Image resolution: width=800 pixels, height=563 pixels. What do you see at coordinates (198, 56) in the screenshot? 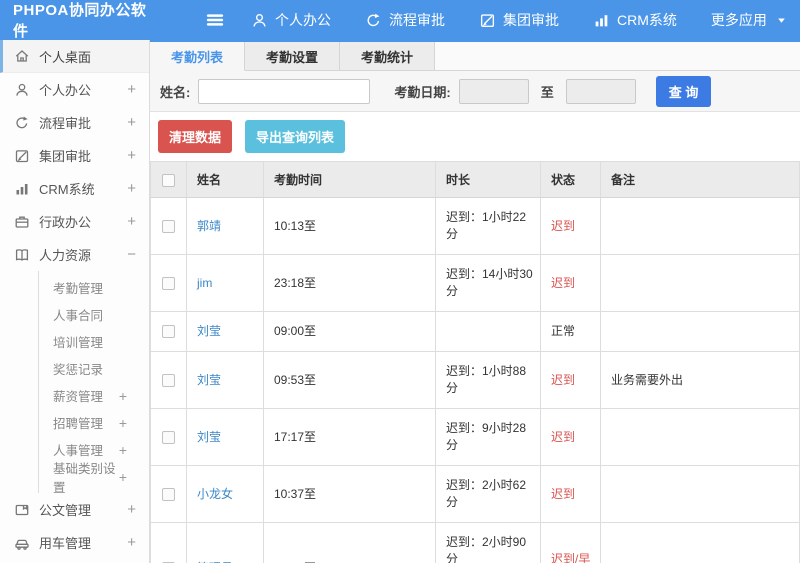
I see `tab-attendance-list: 考勤列表` at bounding box center [198, 56].